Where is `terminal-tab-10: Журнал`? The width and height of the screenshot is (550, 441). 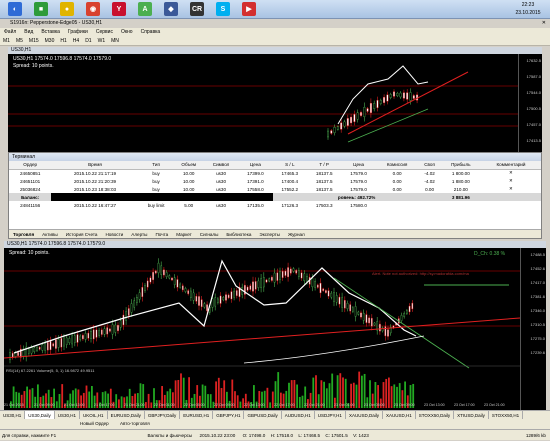
terminal-tab-10: Журнал is located at coordinates (296, 234).